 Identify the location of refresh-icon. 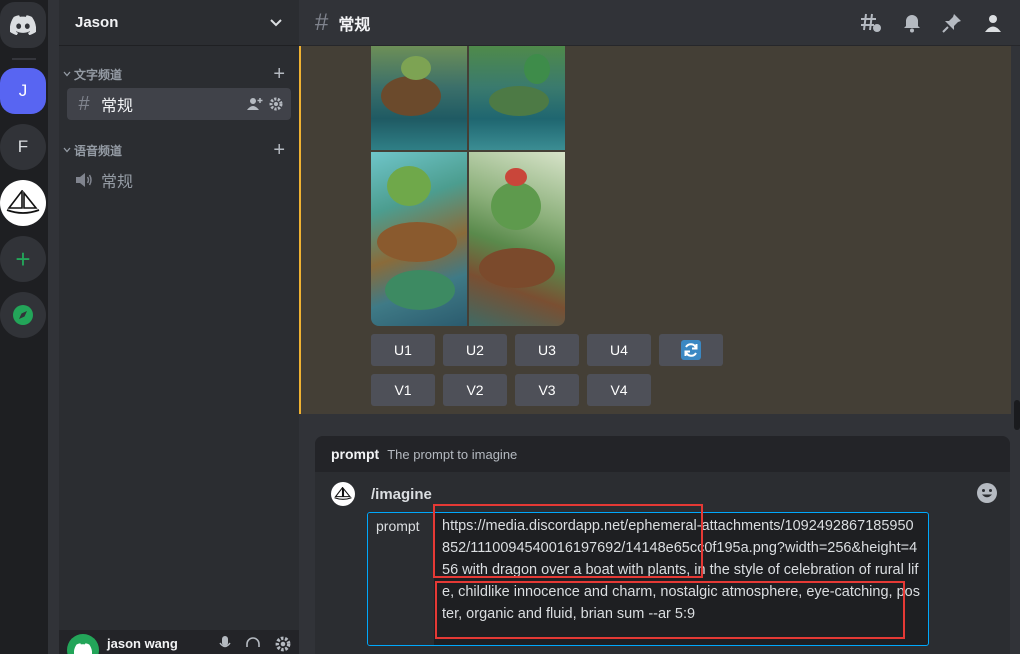
(691, 350).